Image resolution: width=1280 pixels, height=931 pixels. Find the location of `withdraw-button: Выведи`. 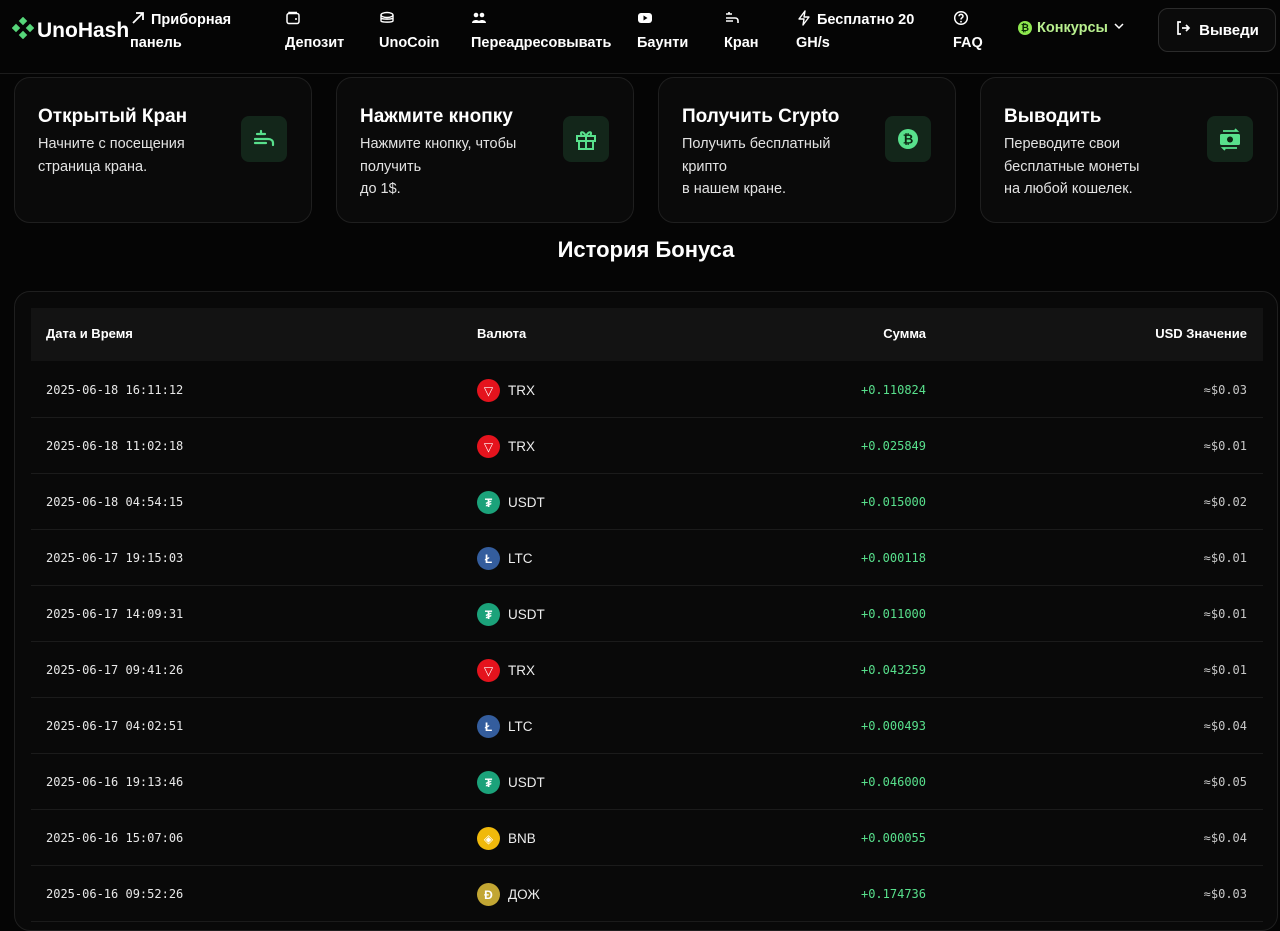

withdraw-button: Выведи is located at coordinates (1217, 30).